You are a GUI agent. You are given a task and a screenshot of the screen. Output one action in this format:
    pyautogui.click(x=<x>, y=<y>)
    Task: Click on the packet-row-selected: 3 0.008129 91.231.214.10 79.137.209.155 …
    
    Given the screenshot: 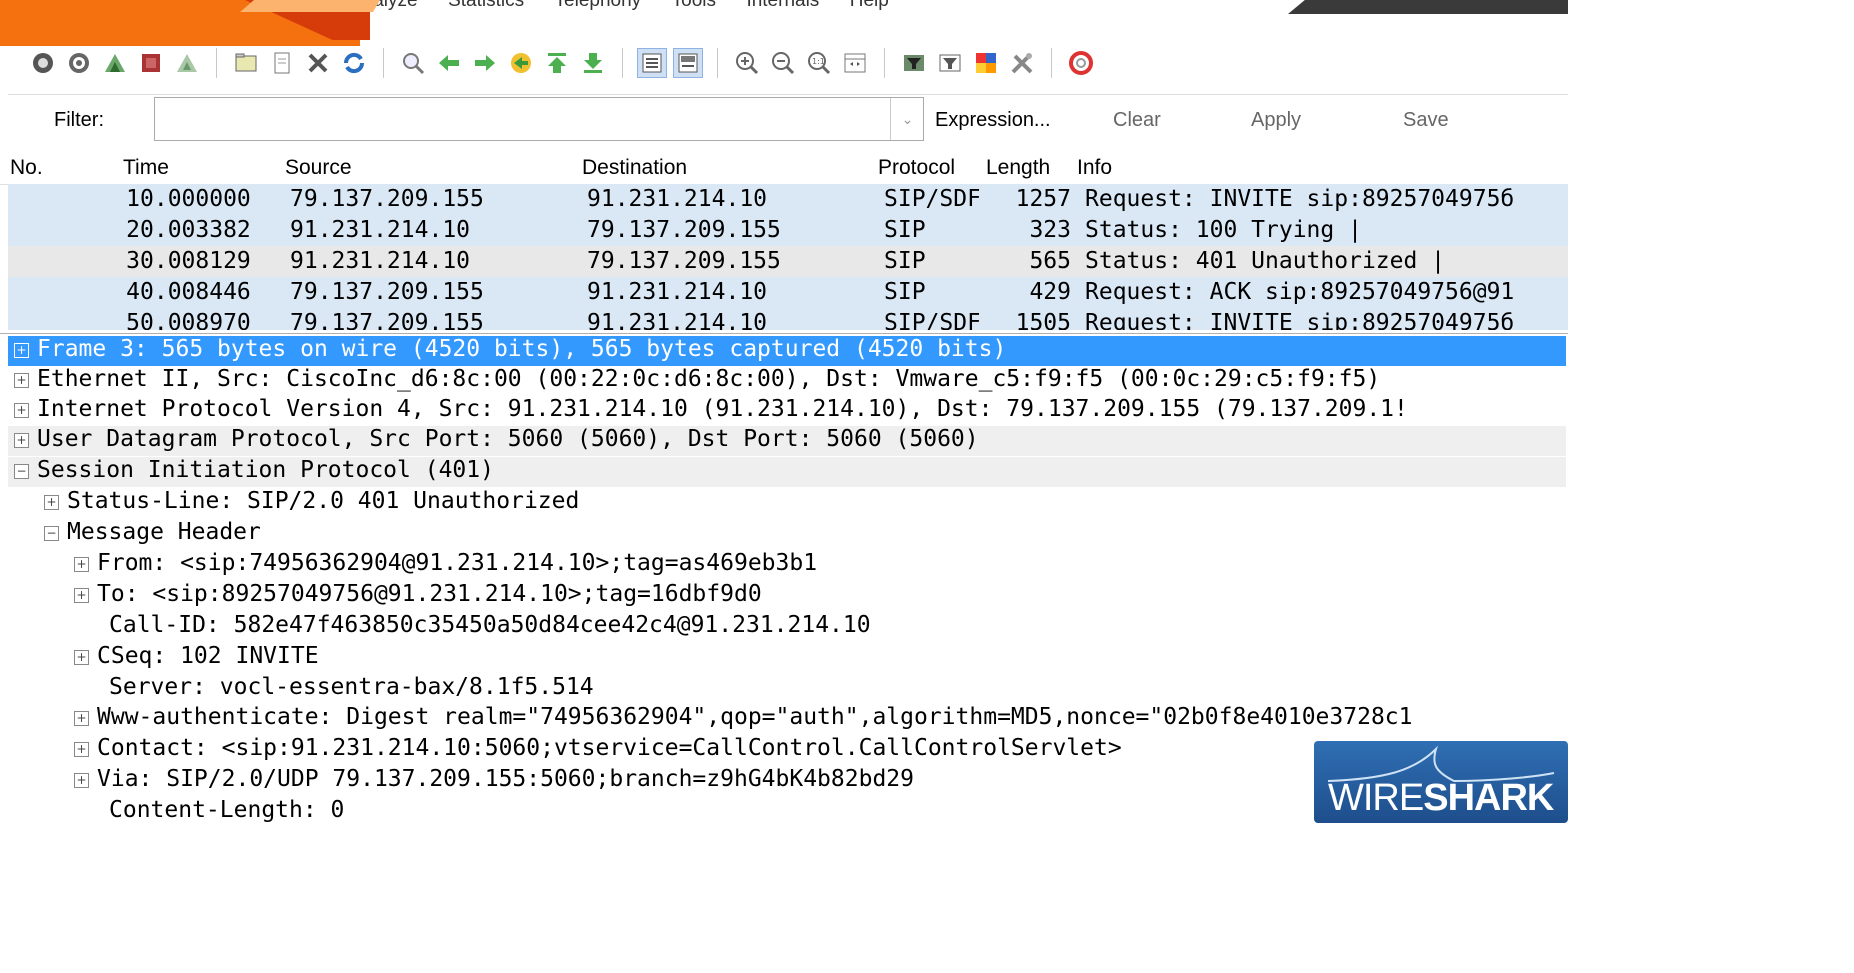 What is the action you would take?
    pyautogui.click(x=788, y=261)
    